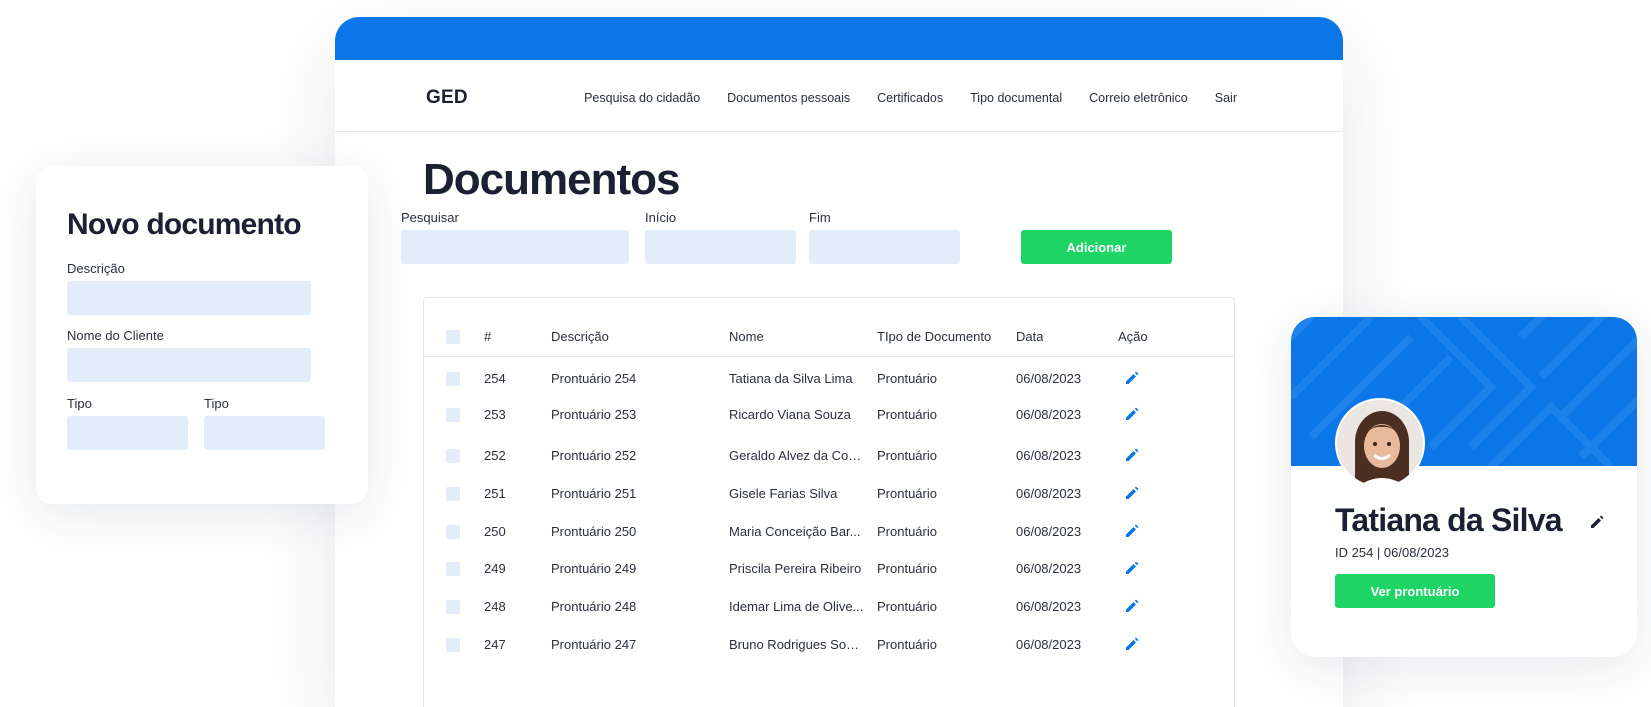 This screenshot has height=707, width=1651. Describe the element at coordinates (495, 568) in the screenshot. I see `row-id: 249` at that location.